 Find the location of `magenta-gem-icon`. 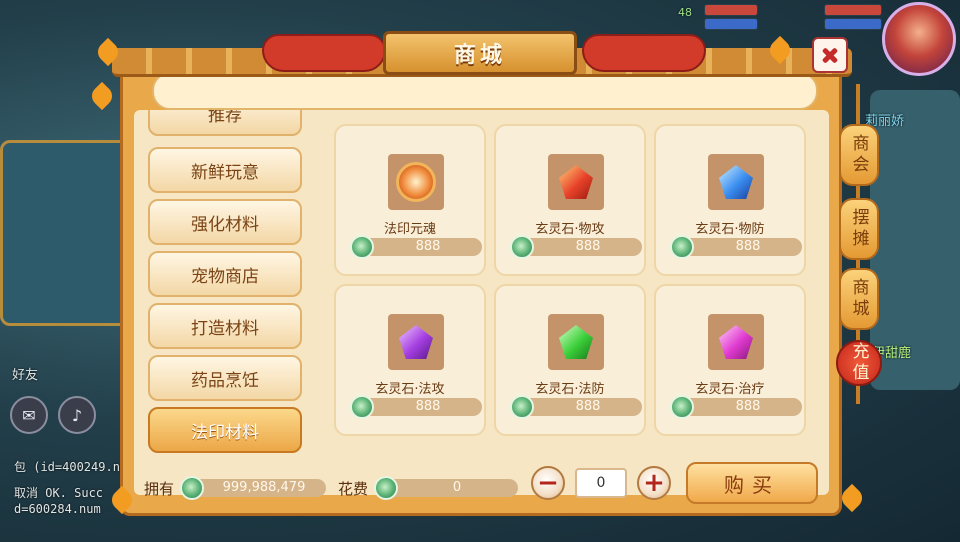

magenta-gem-icon is located at coordinates (736, 342).